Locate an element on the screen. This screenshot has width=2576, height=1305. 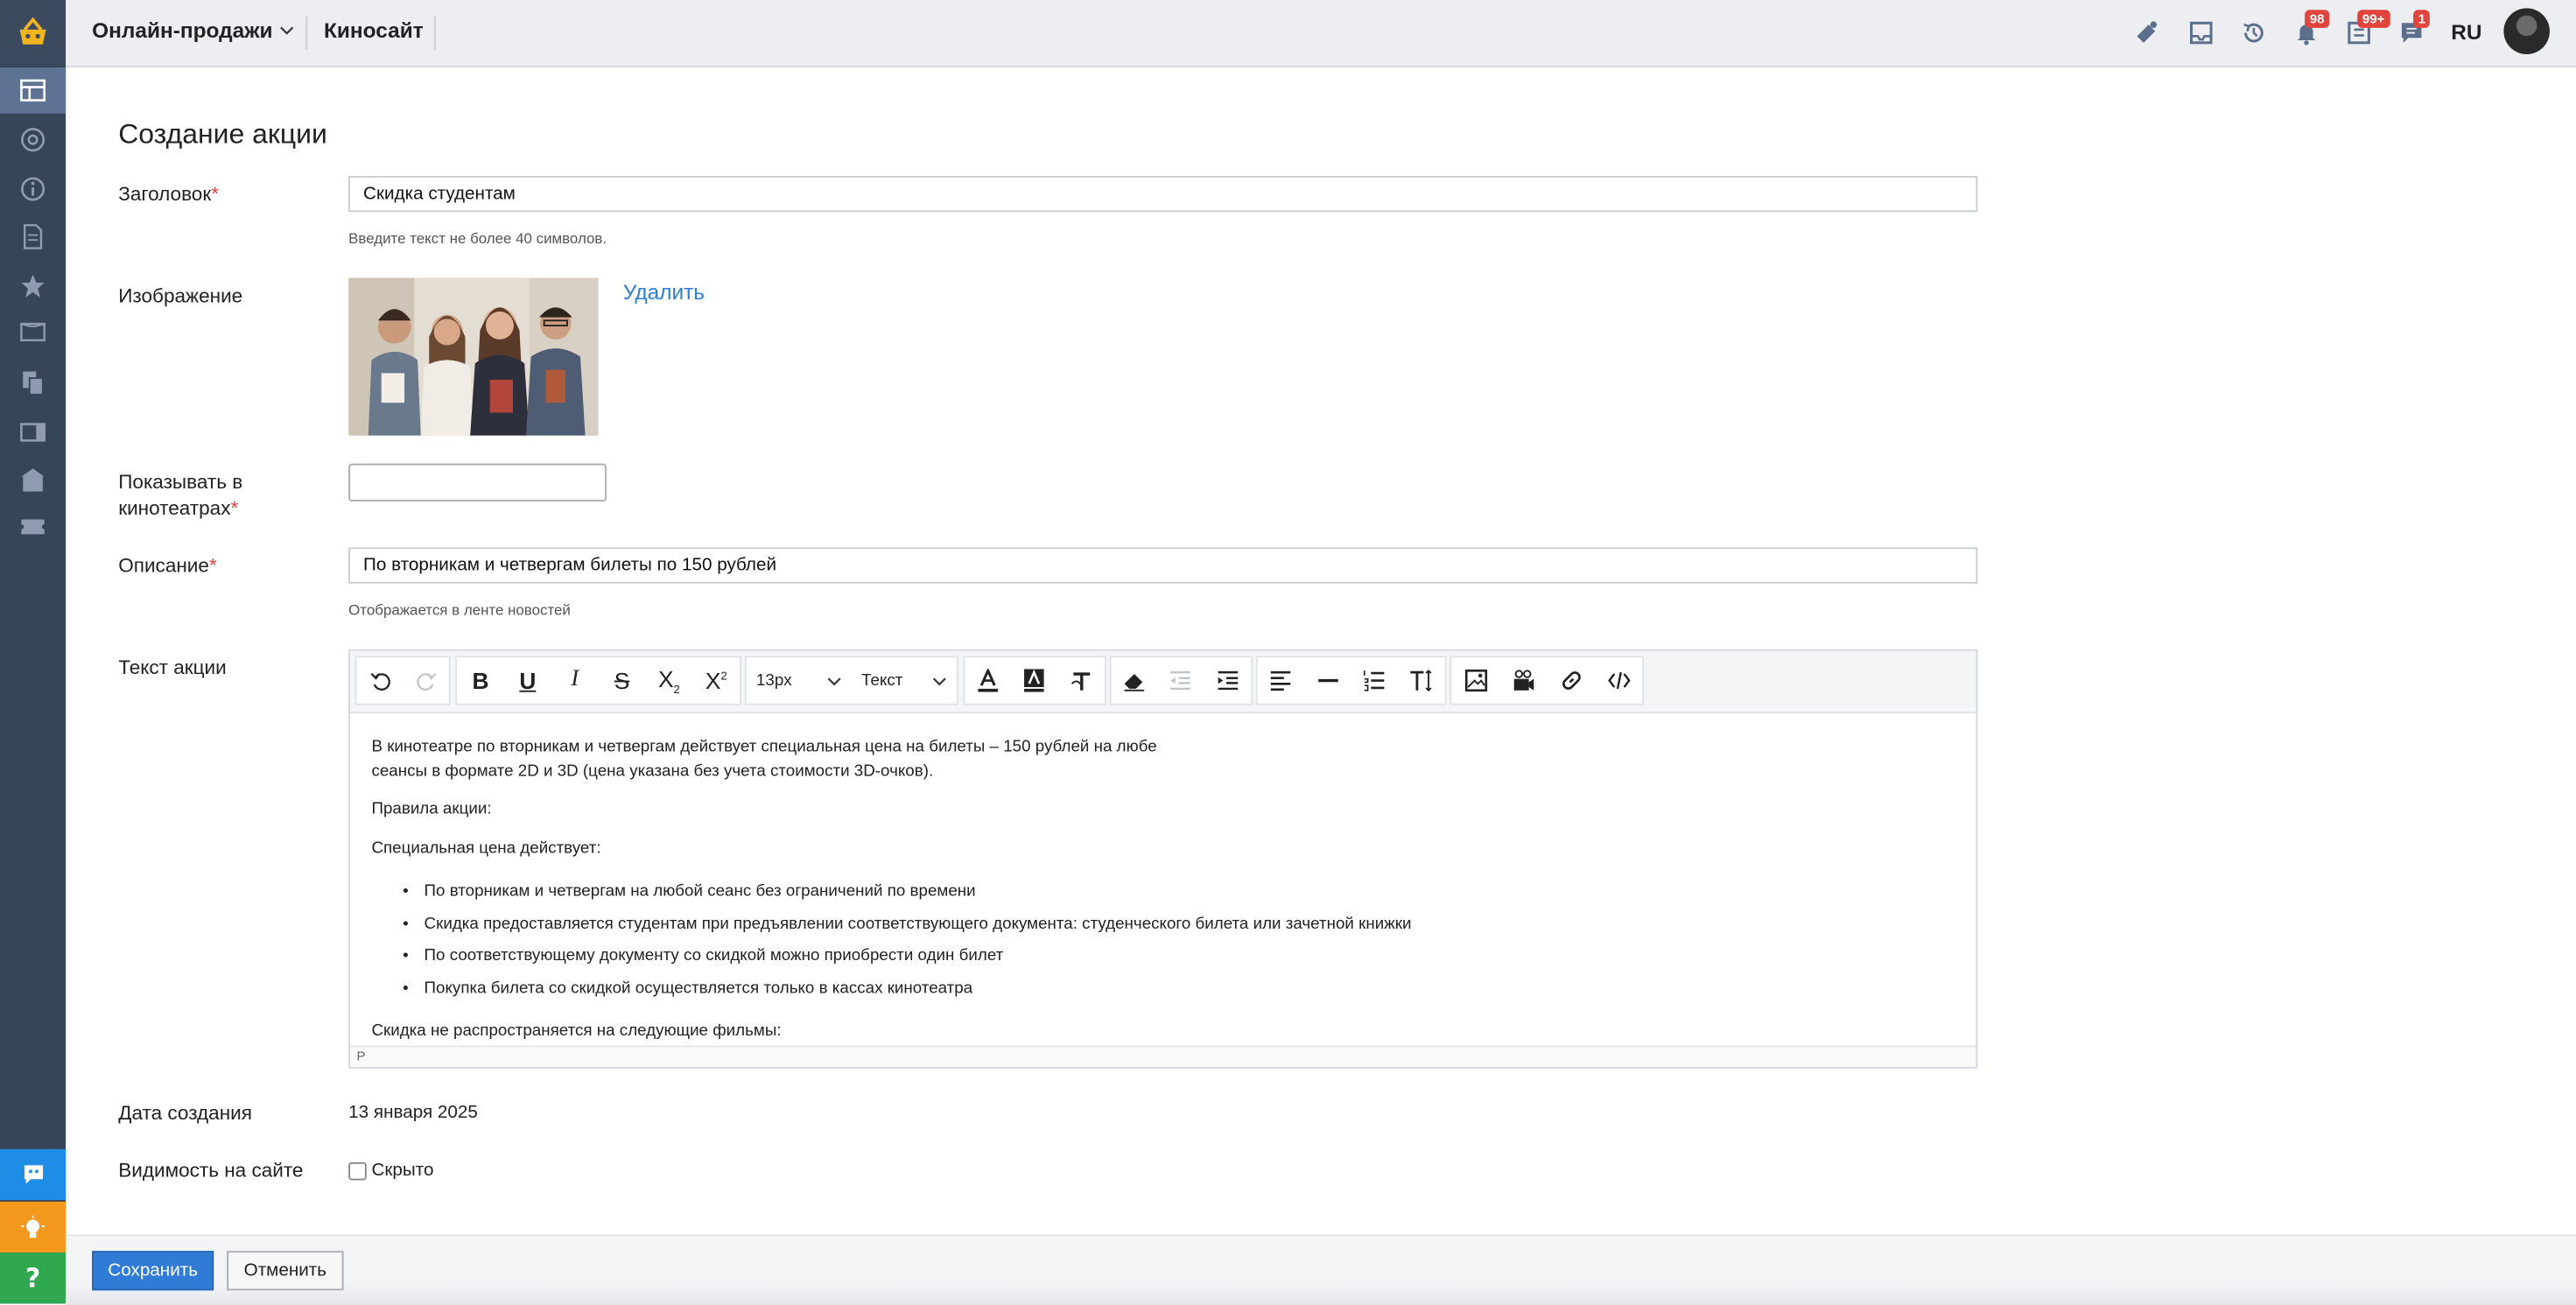
messages-button: 1 is located at coordinates (2413, 30).